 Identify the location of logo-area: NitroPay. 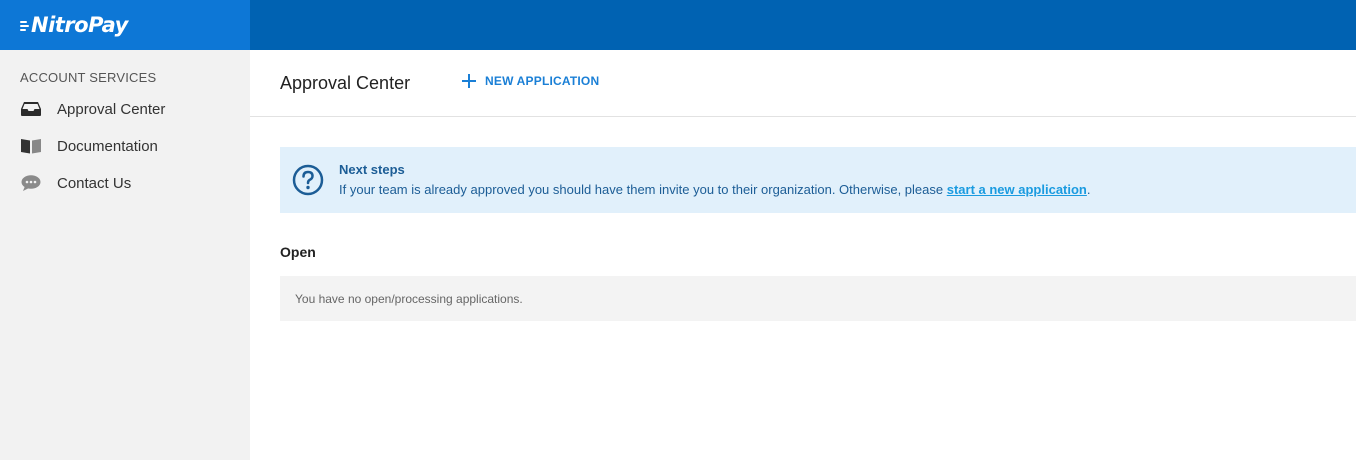
(125, 25).